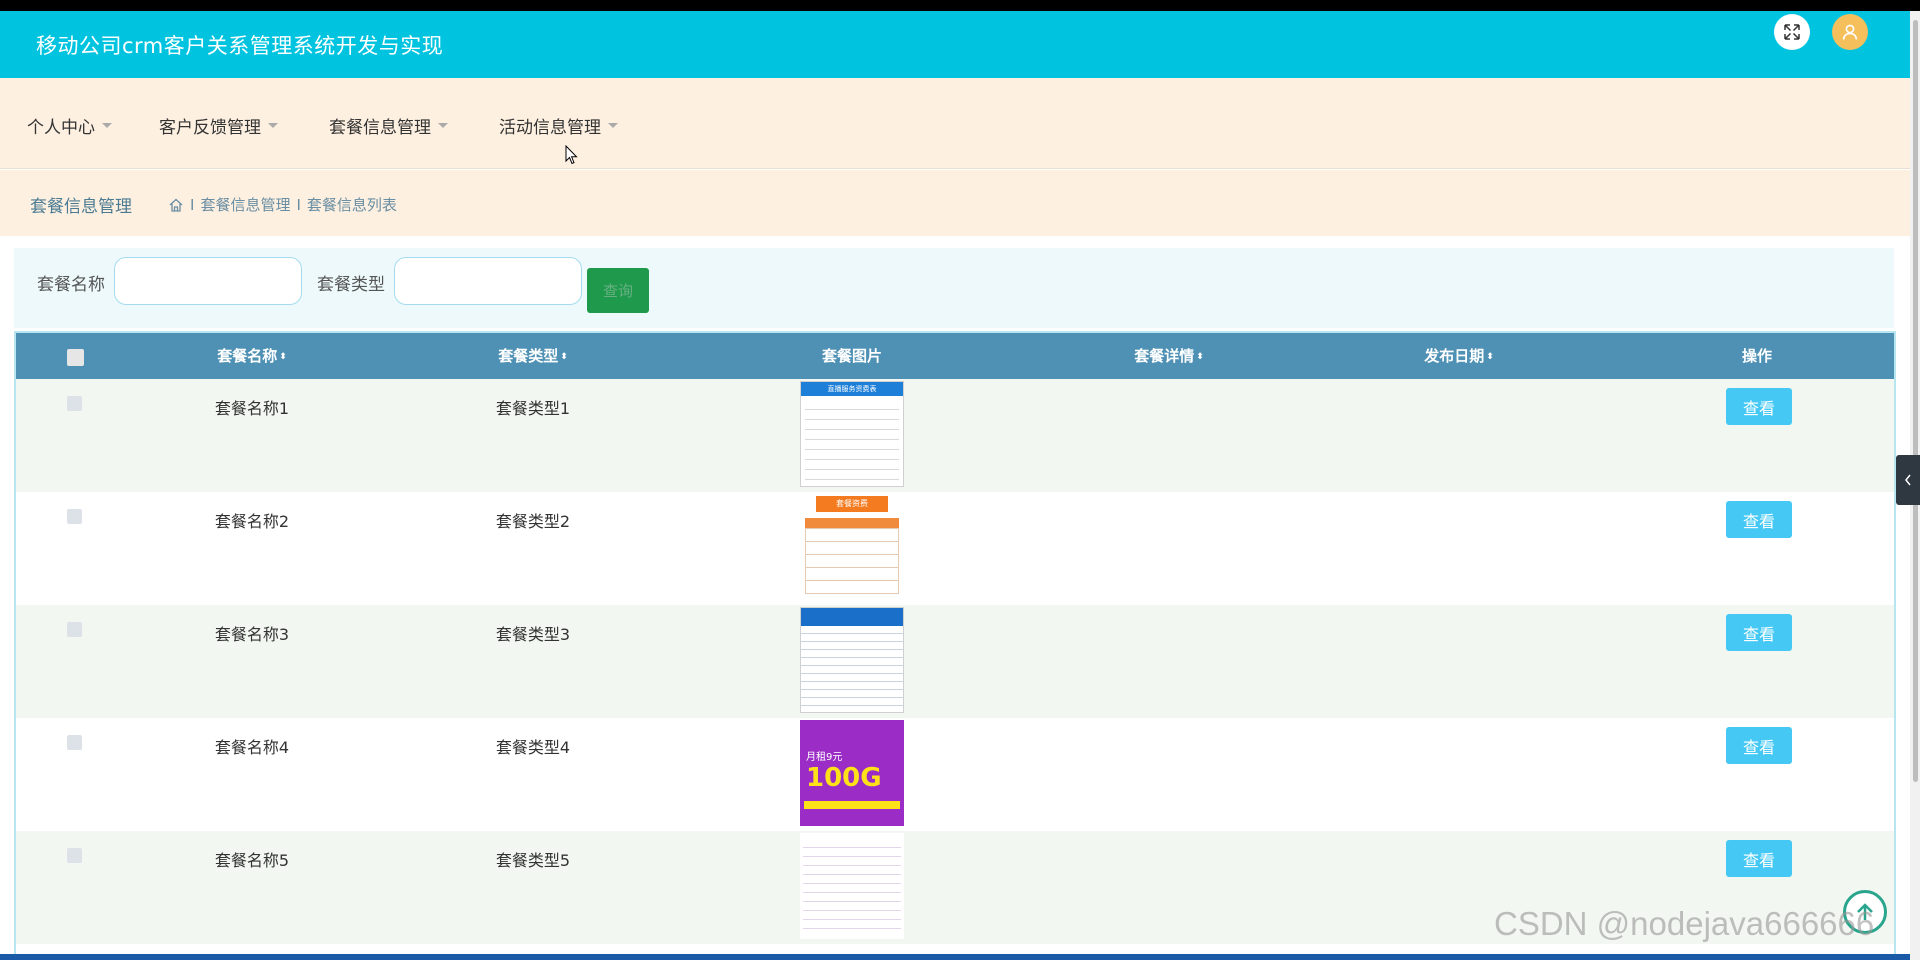  What do you see at coordinates (252, 634) in the screenshot?
I see `cell-name: 套餐名称3` at bounding box center [252, 634].